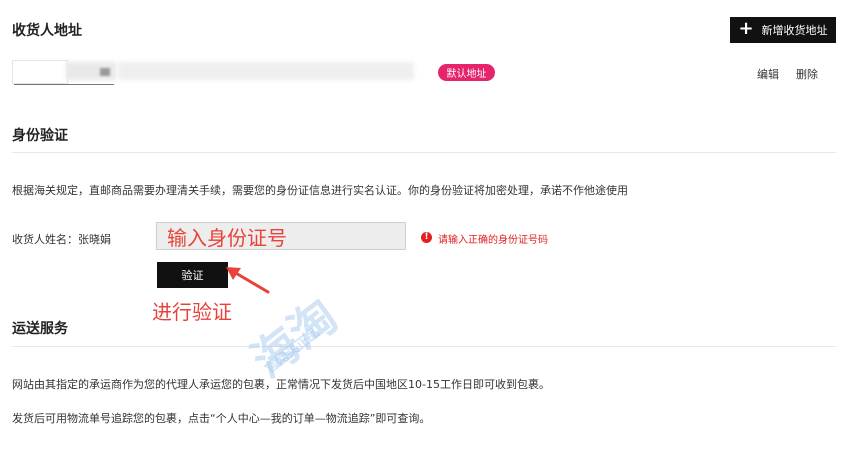  I want to click on exclamation-circle-icon: !, so click(426, 237).